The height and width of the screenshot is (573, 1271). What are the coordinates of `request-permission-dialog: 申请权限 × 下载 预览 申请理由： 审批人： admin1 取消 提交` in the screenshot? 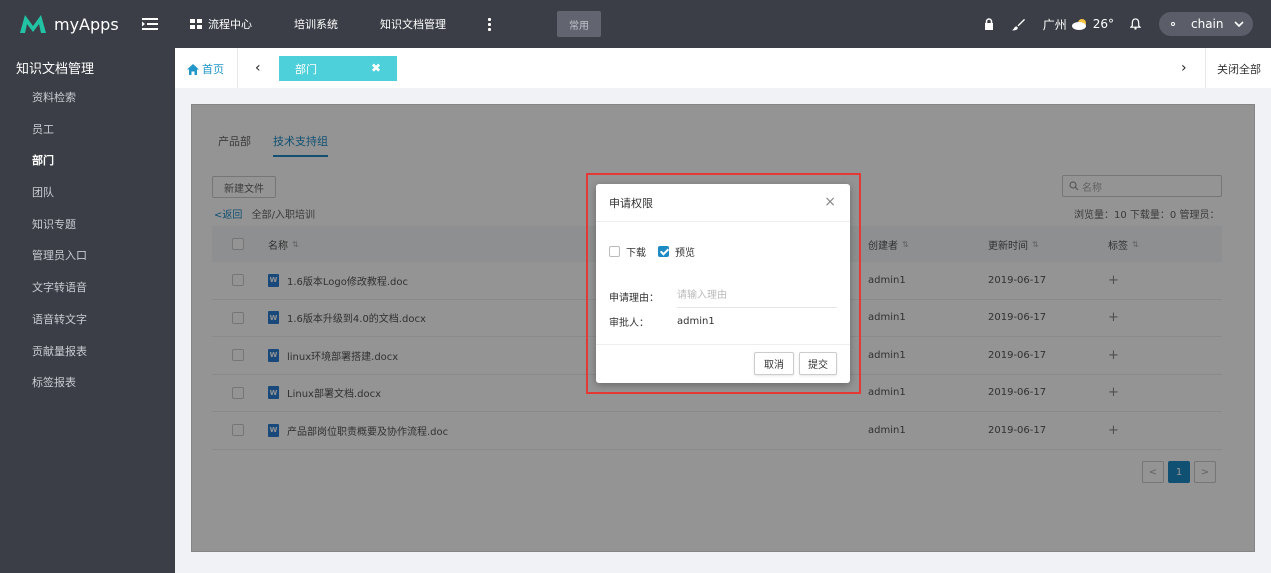 It's located at (723, 283).